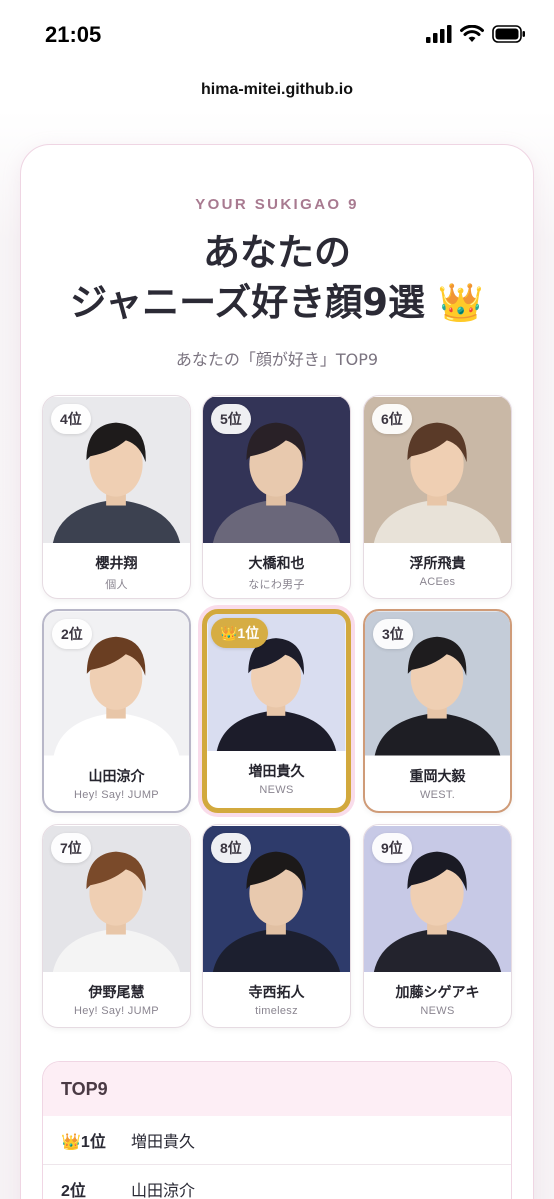  Describe the element at coordinates (276, 564) in the screenshot. I see `member-name: 大橋和也` at that location.